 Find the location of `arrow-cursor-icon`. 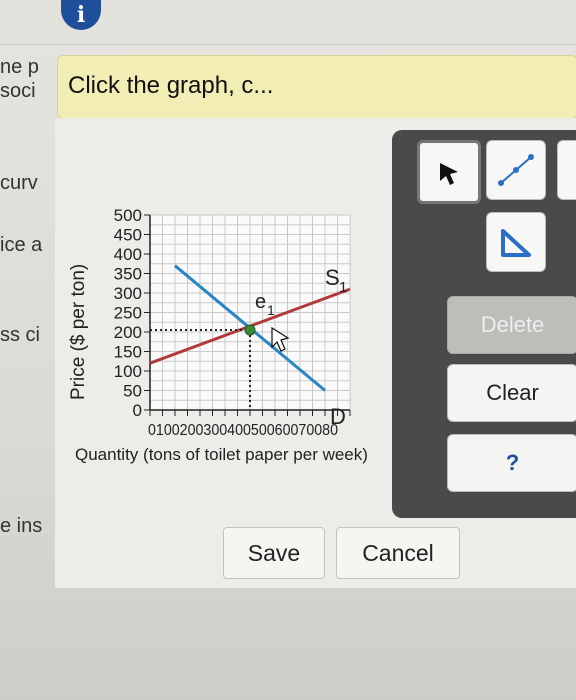

arrow-cursor-icon is located at coordinates (449, 174).